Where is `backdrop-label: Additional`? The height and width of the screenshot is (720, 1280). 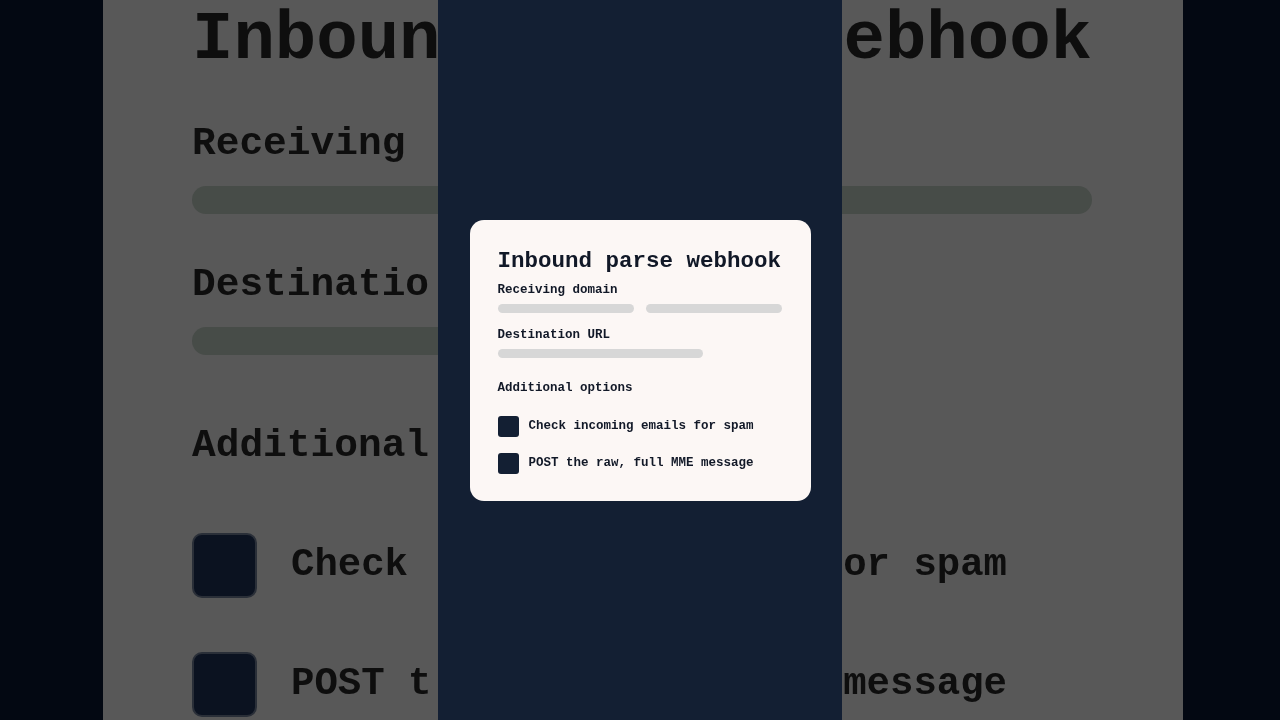 backdrop-label: Additional is located at coordinates (311, 446).